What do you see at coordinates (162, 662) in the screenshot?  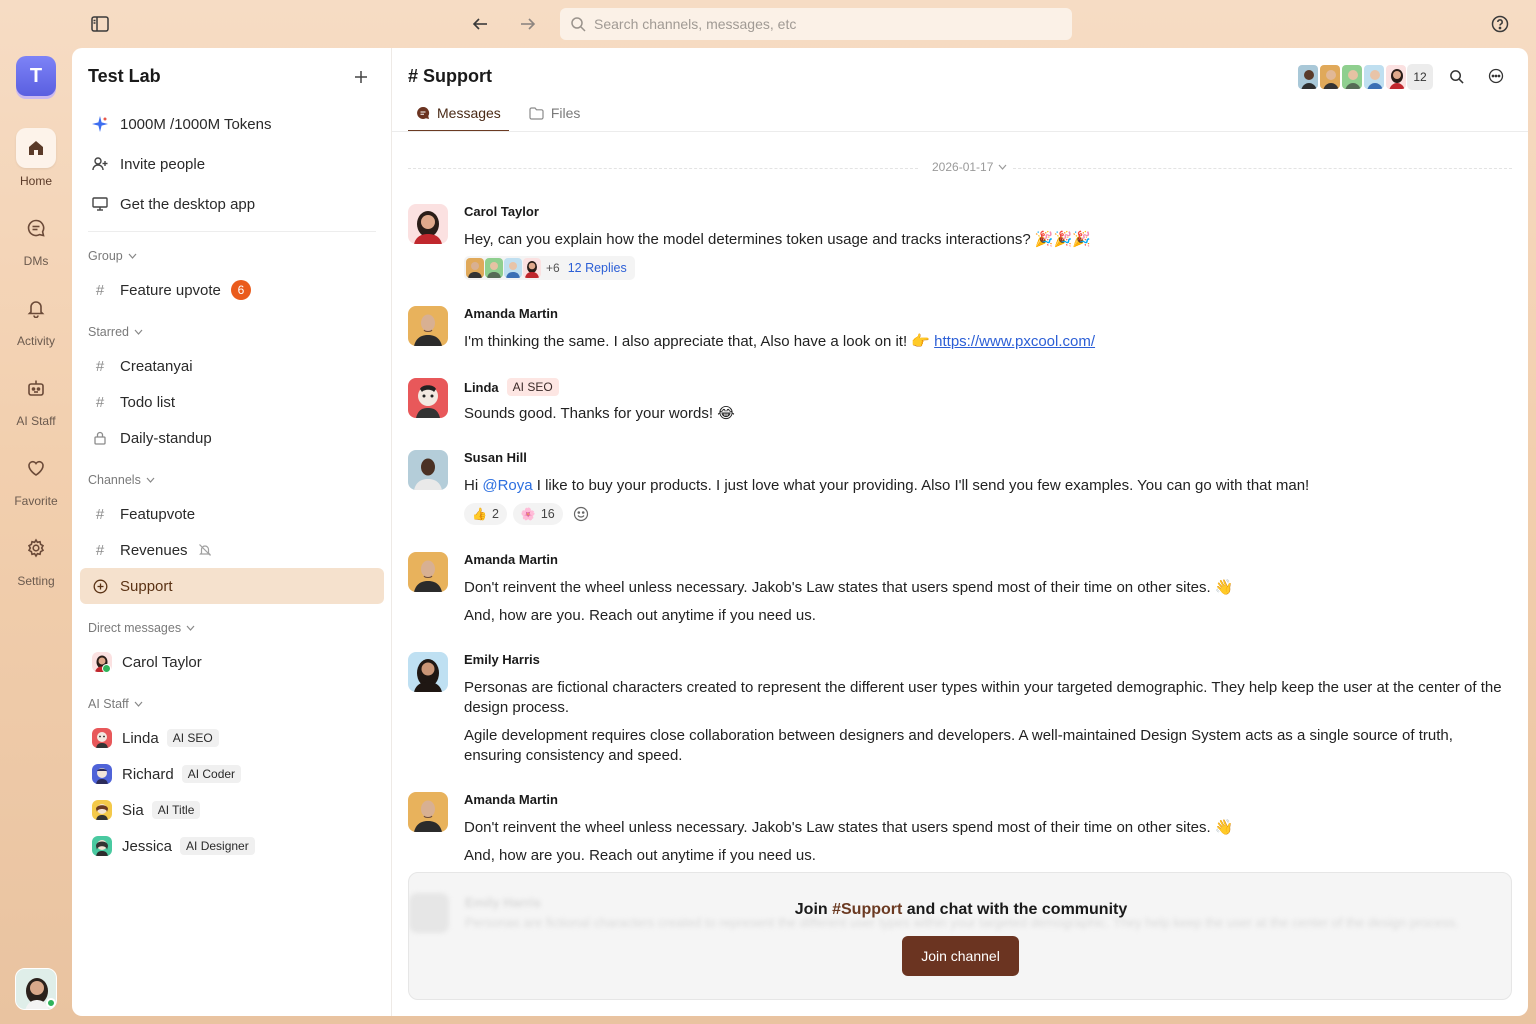 I see `dm-item-label: Carol Taylor` at bounding box center [162, 662].